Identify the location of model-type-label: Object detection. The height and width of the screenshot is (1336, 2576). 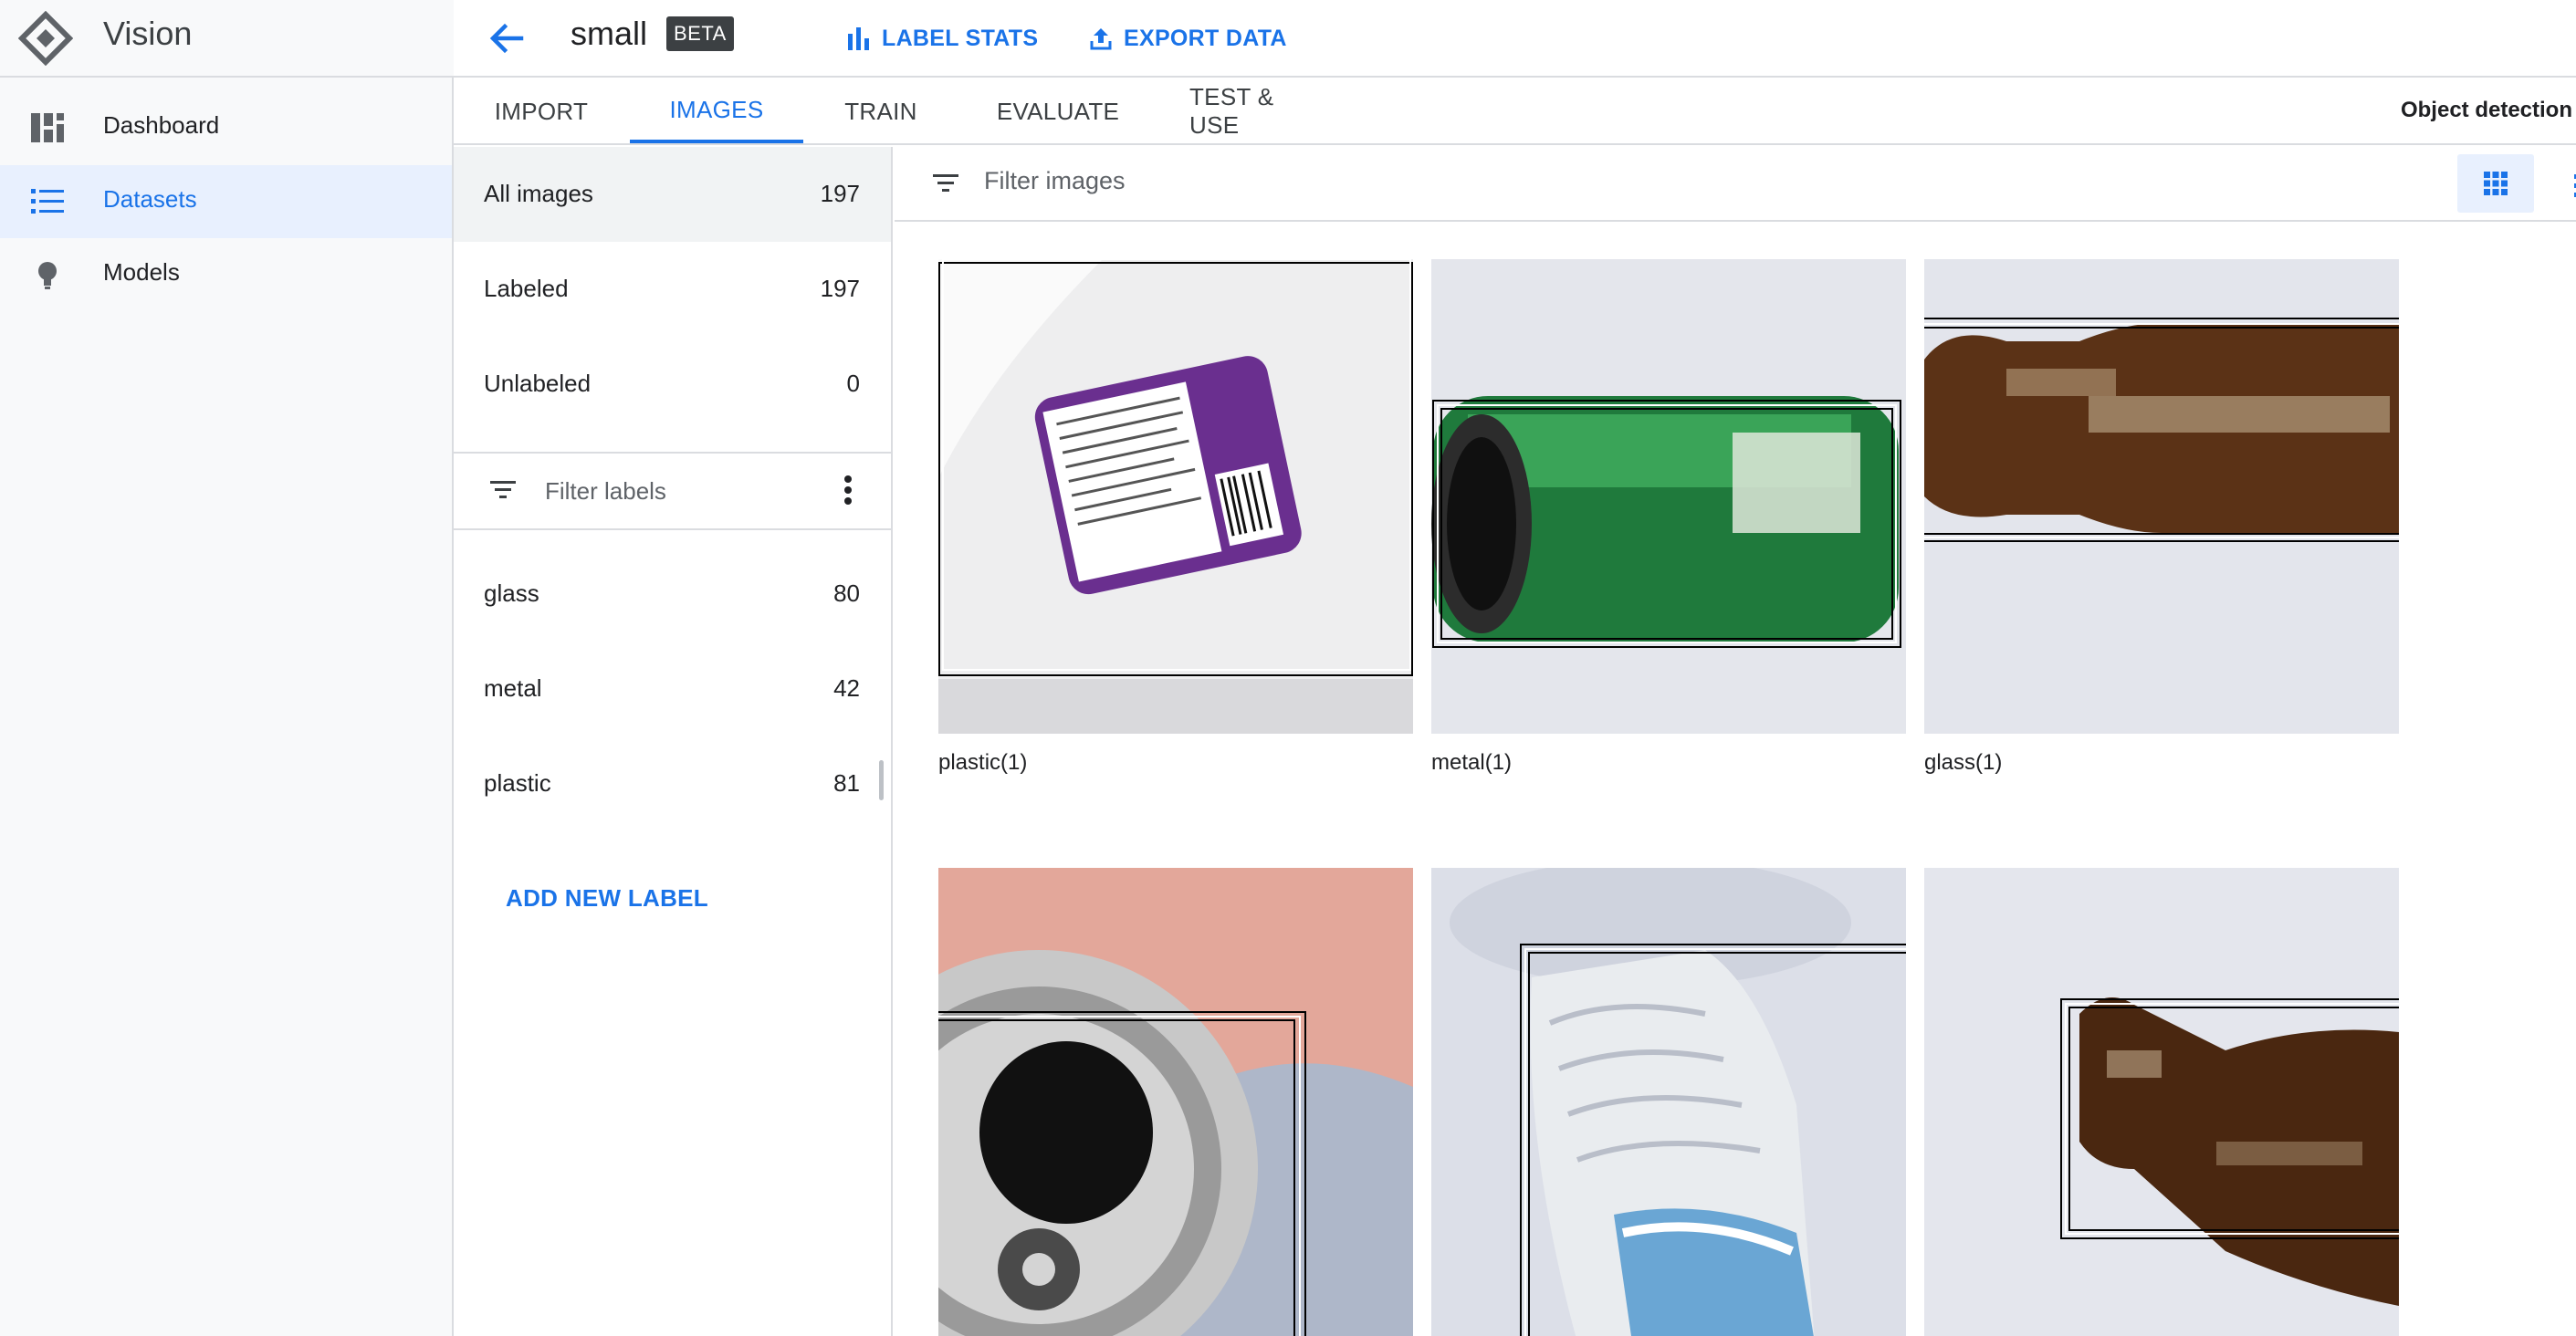
(2486, 110).